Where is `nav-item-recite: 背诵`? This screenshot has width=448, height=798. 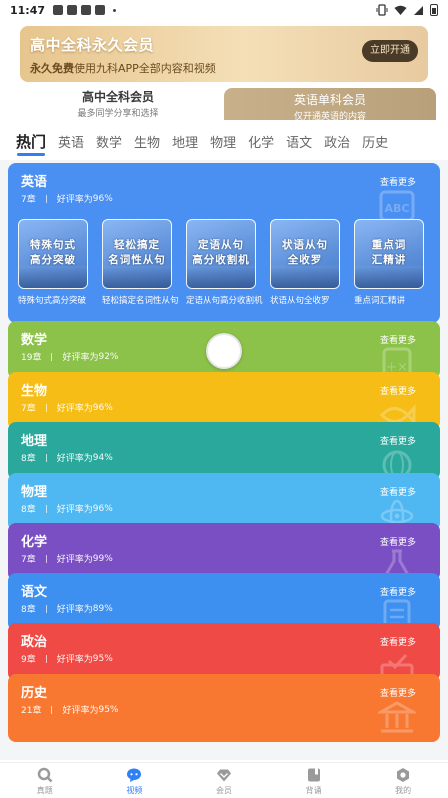 nav-item-recite: 背诵 is located at coordinates (314, 780).